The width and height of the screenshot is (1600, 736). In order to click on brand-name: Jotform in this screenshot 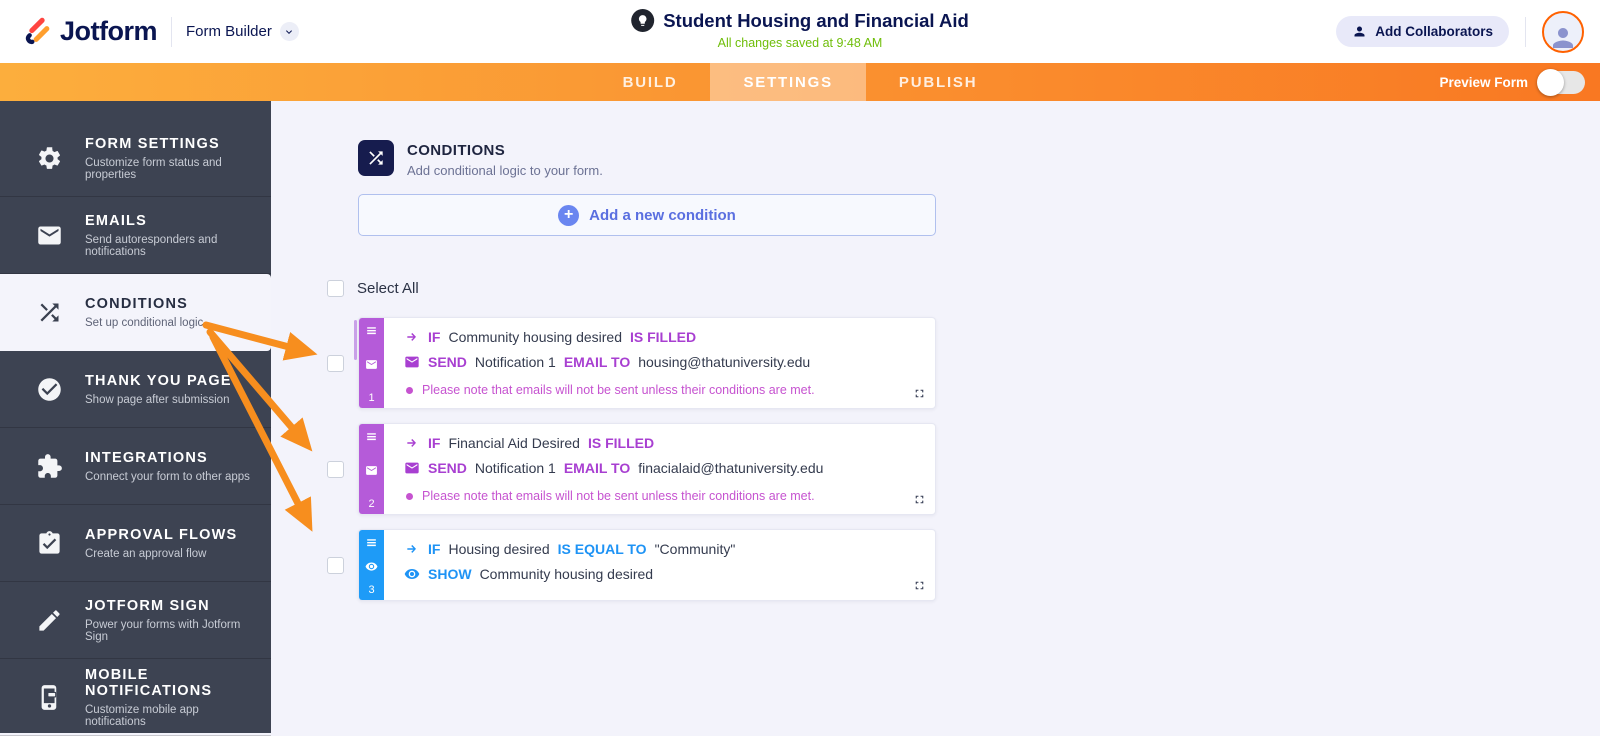, I will do `click(109, 31)`.